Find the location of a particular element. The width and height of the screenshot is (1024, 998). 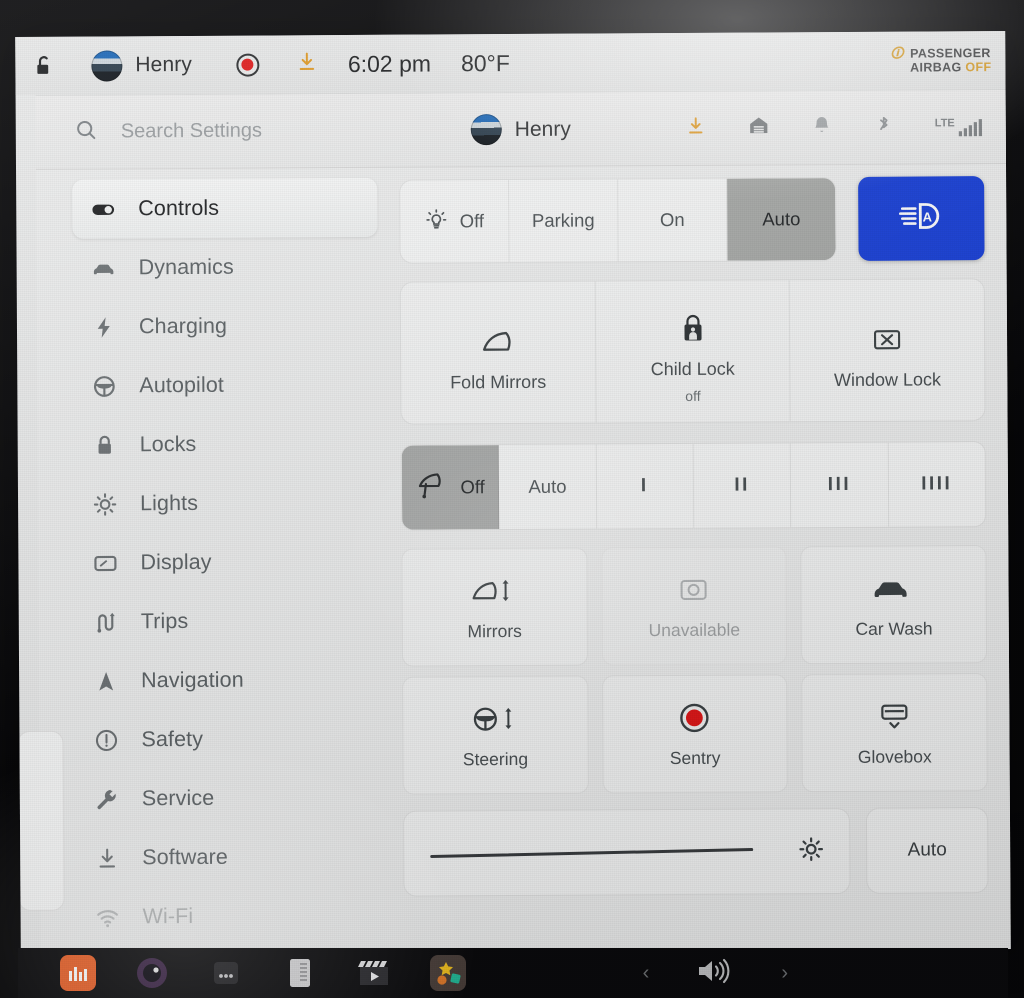

tile-mirrors: Mirrors is located at coordinates (494, 607).